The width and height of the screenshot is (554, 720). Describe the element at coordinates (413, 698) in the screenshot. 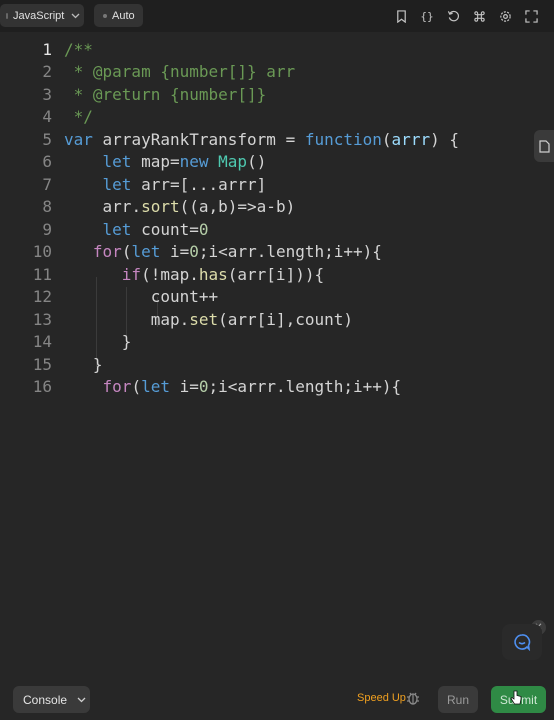

I see `debug-icon` at that location.